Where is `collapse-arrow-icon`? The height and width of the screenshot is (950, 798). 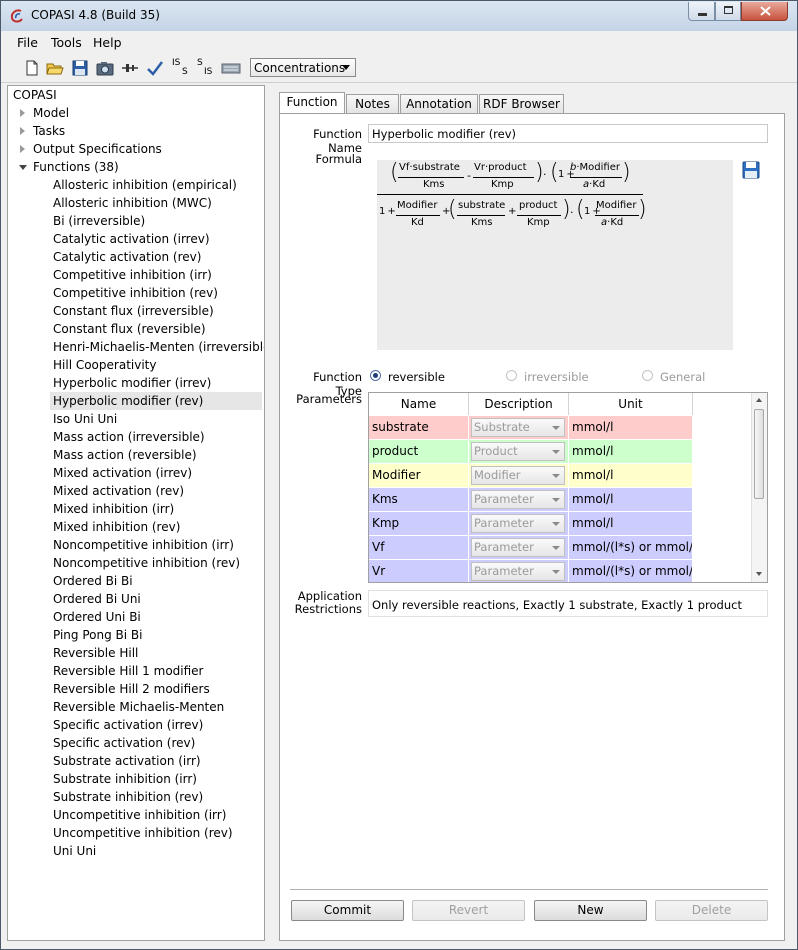
collapse-arrow-icon is located at coordinates (23, 167).